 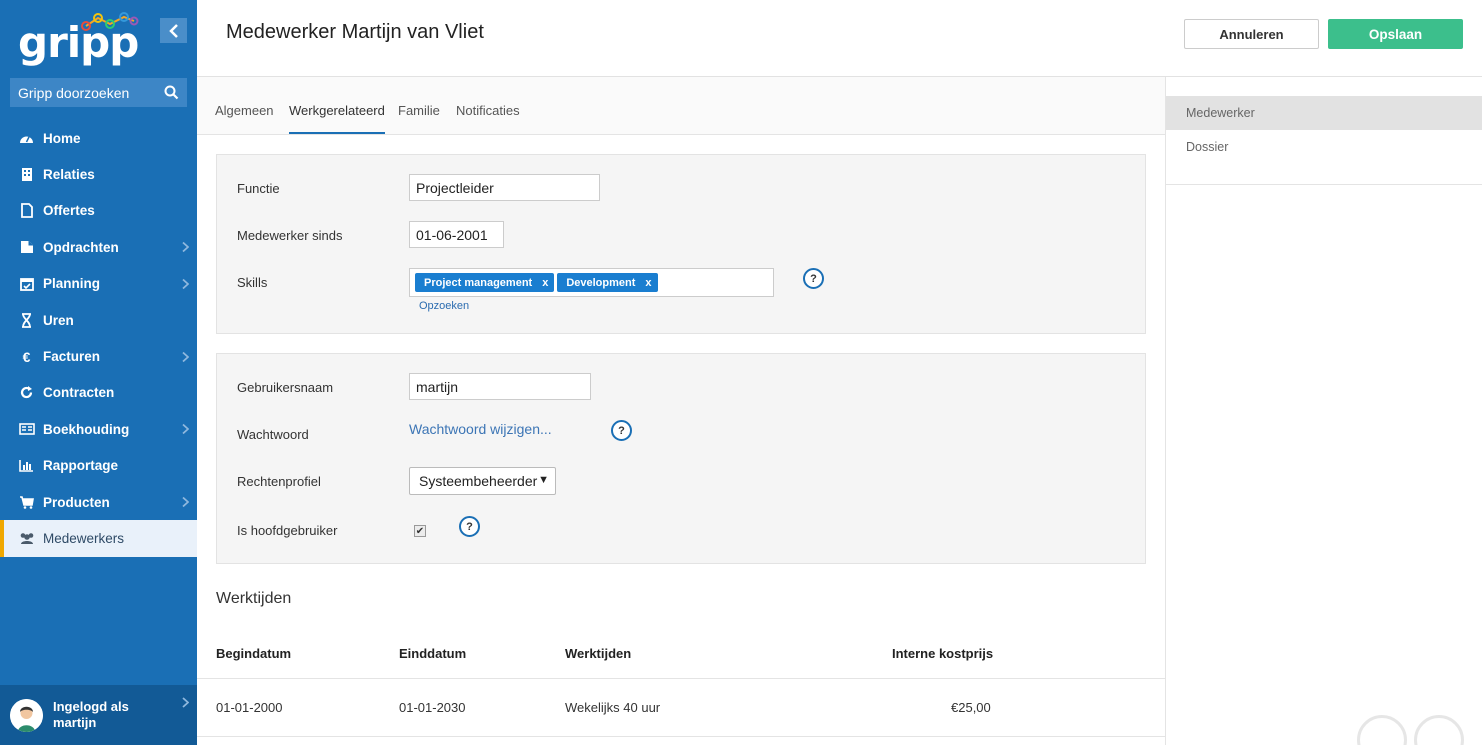 I want to click on cancel-button: Annuleren, so click(x=1251, y=34).